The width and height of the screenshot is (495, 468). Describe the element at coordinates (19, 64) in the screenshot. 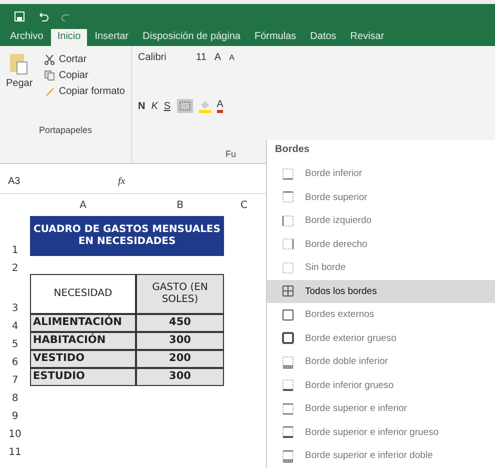

I see `clipboard-icon` at that location.